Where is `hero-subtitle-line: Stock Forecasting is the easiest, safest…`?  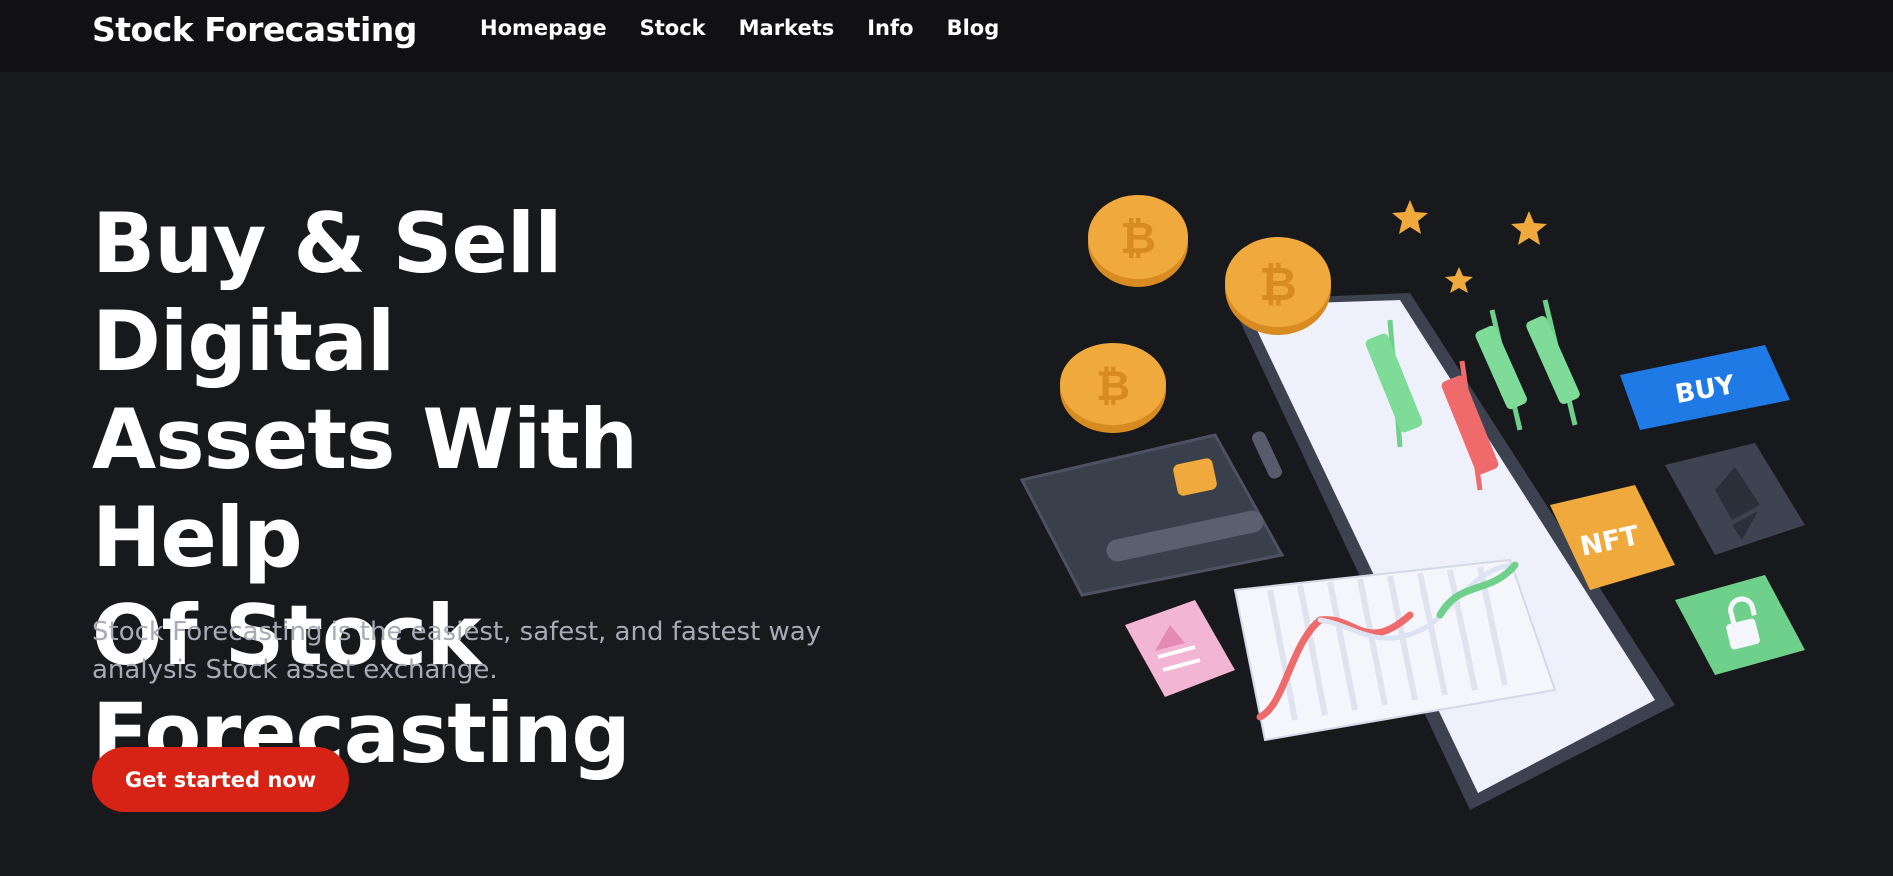
hero-subtitle-line: Stock Forecasting is the easiest, safest… is located at coordinates (457, 632).